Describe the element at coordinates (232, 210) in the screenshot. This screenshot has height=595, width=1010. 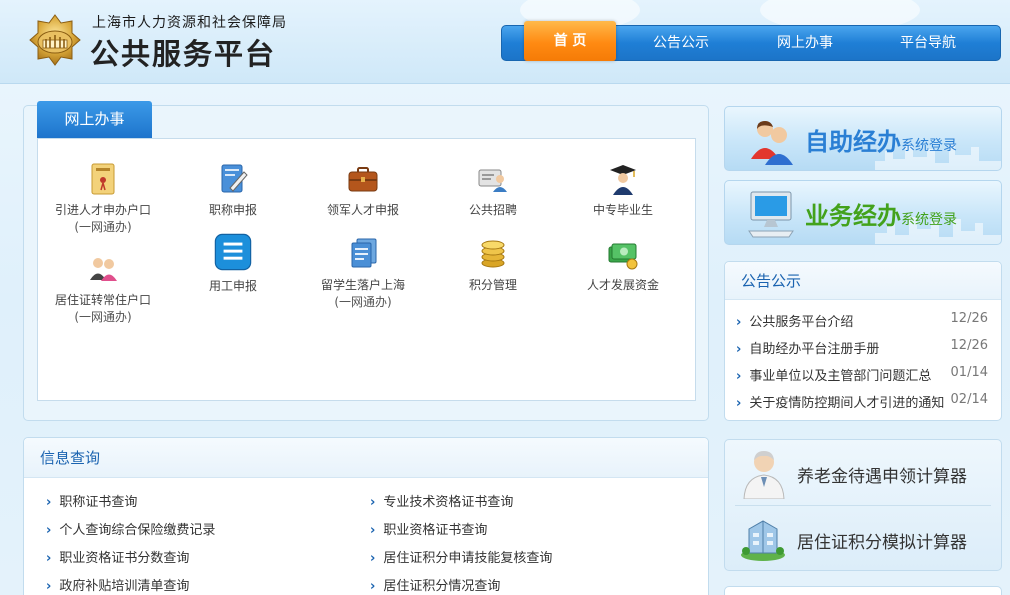
I see `service-label: 职称申报` at that location.